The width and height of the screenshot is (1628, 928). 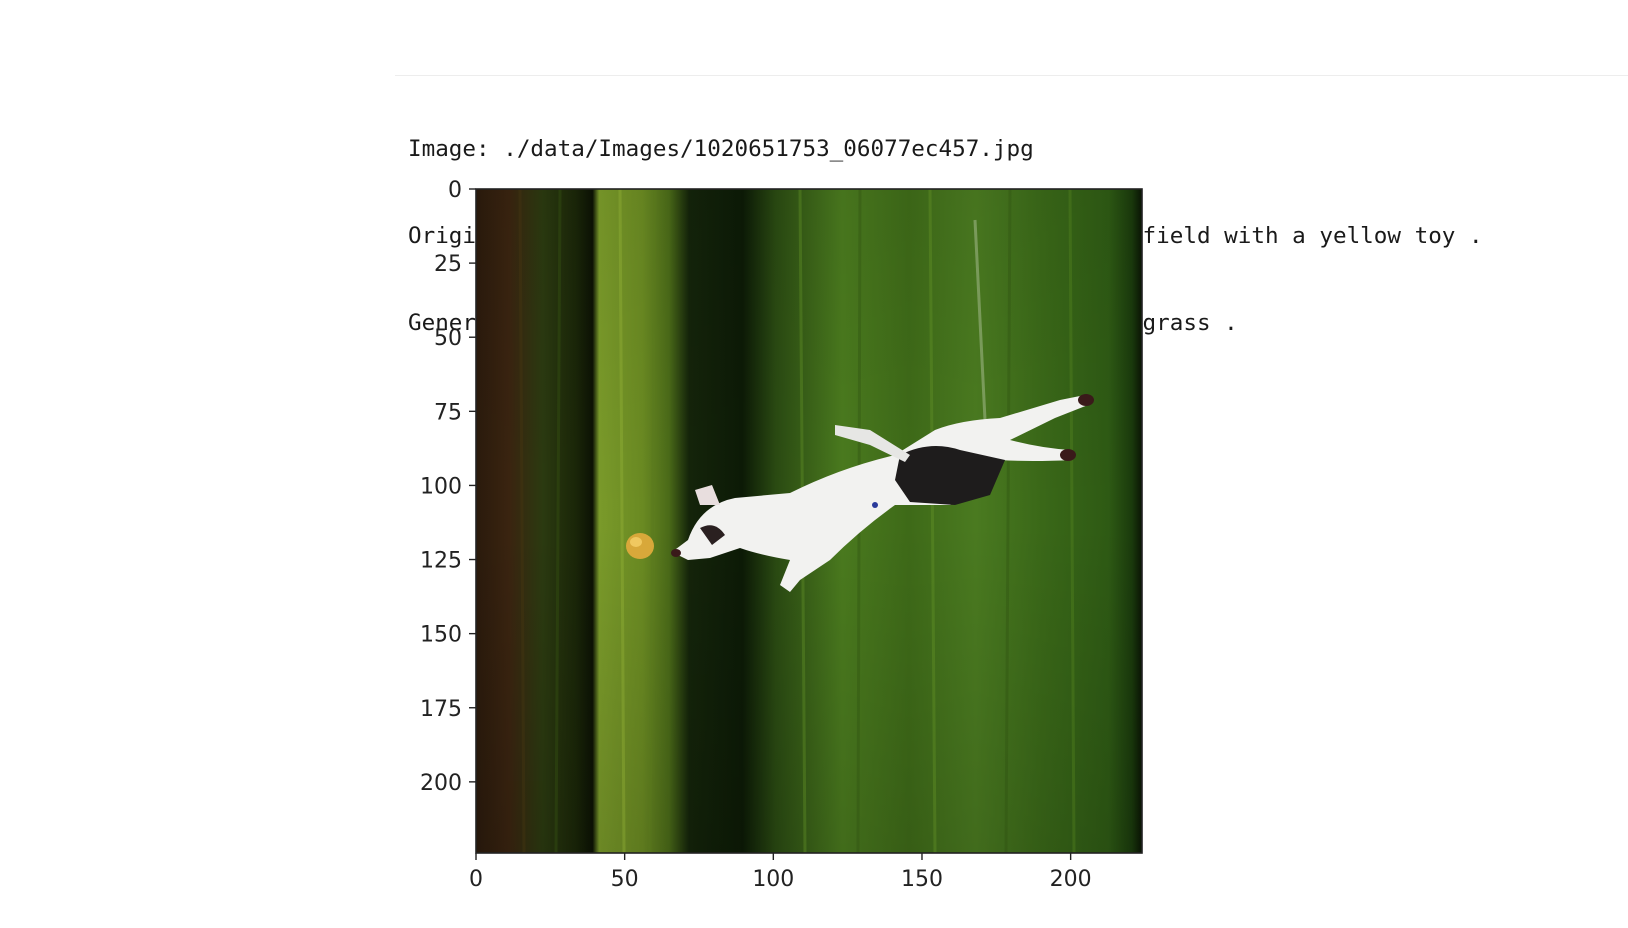 I want to click on y-tick-label: 125, so click(x=441, y=561).